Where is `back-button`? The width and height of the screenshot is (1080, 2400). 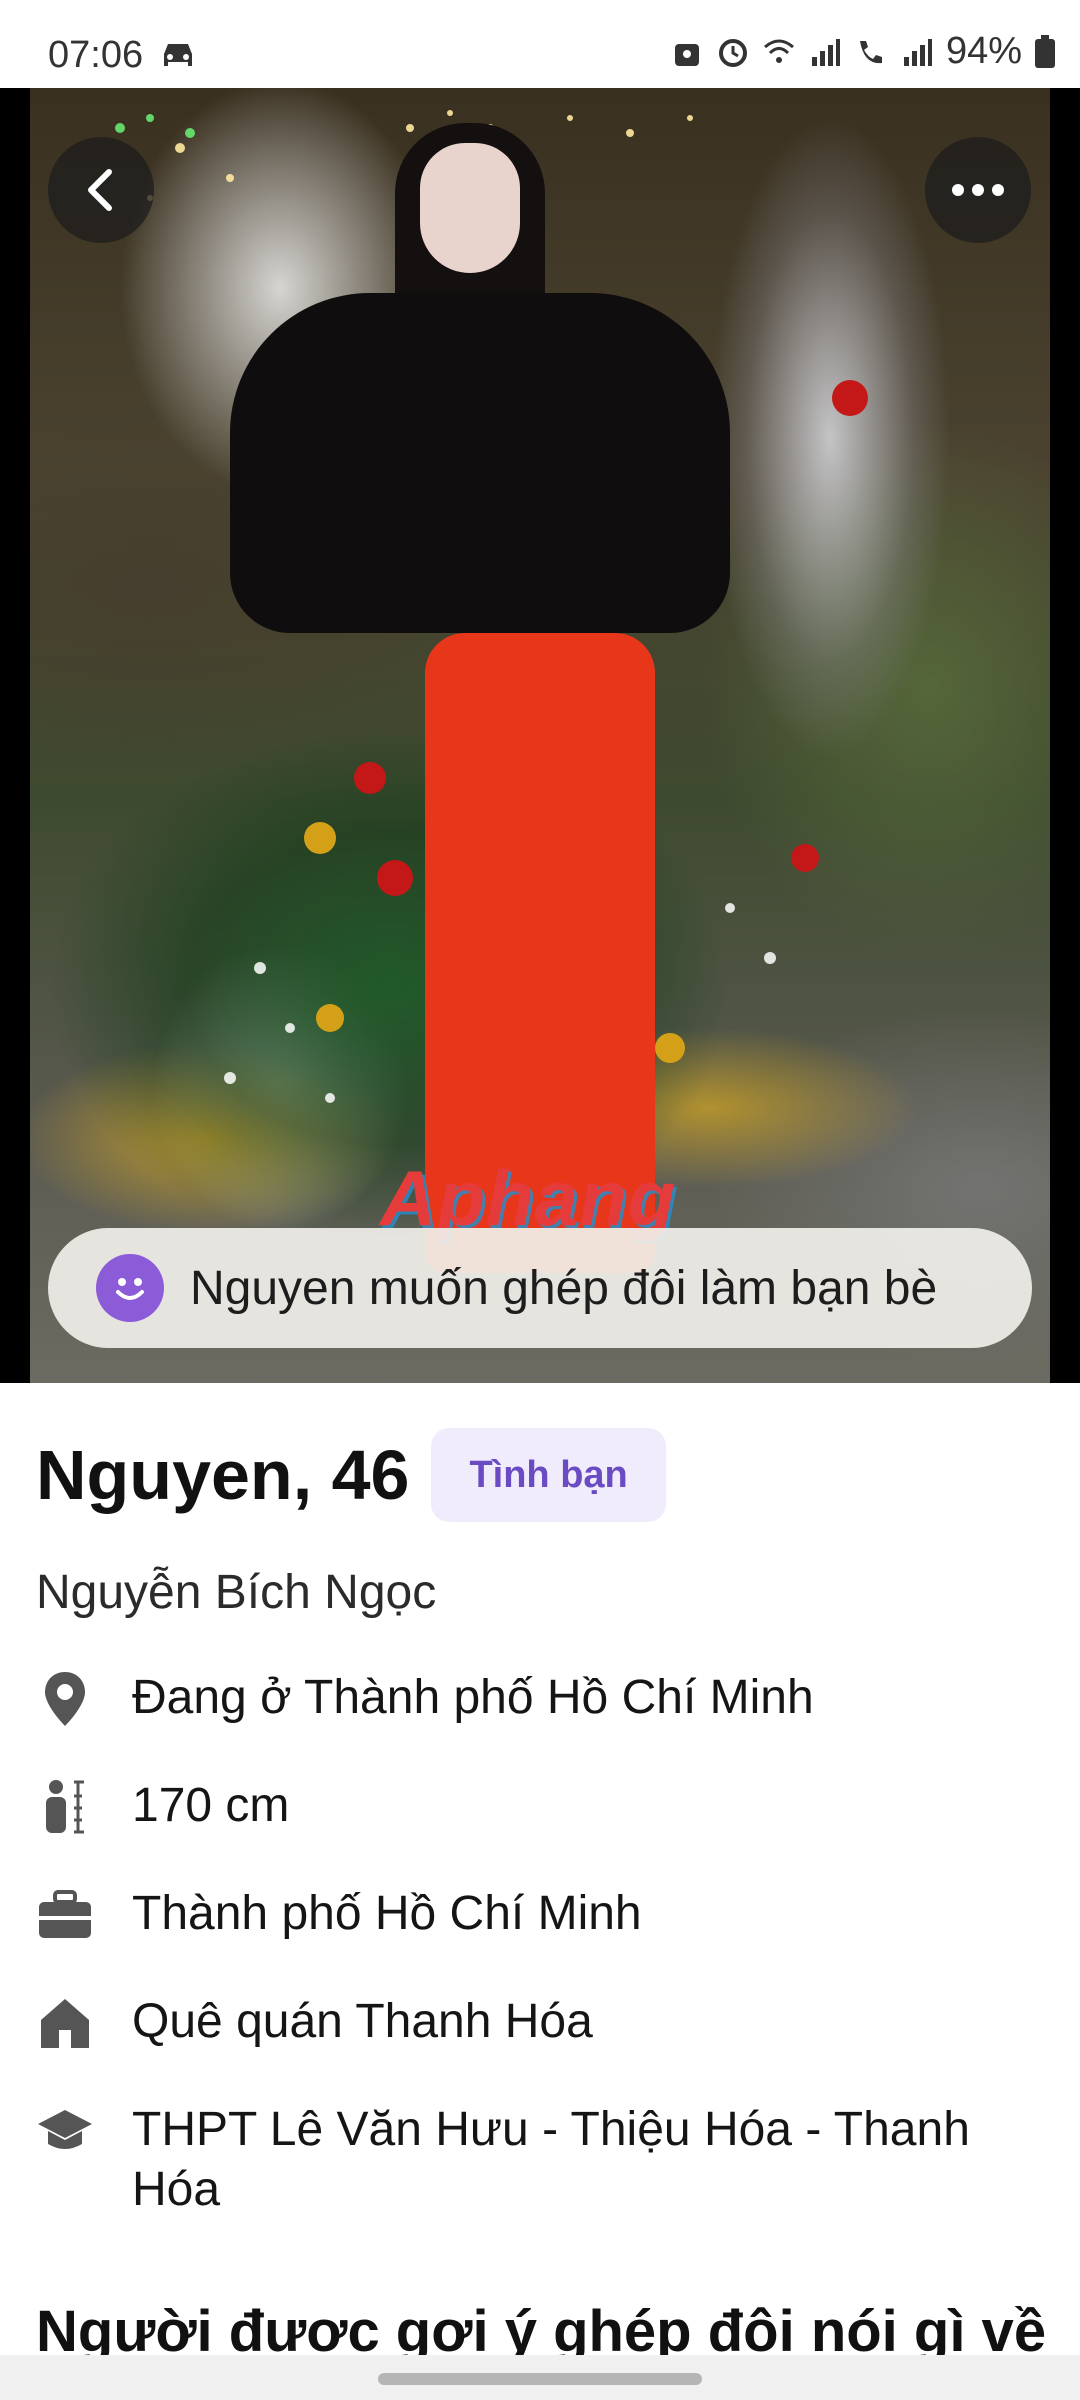
back-button is located at coordinates (101, 190).